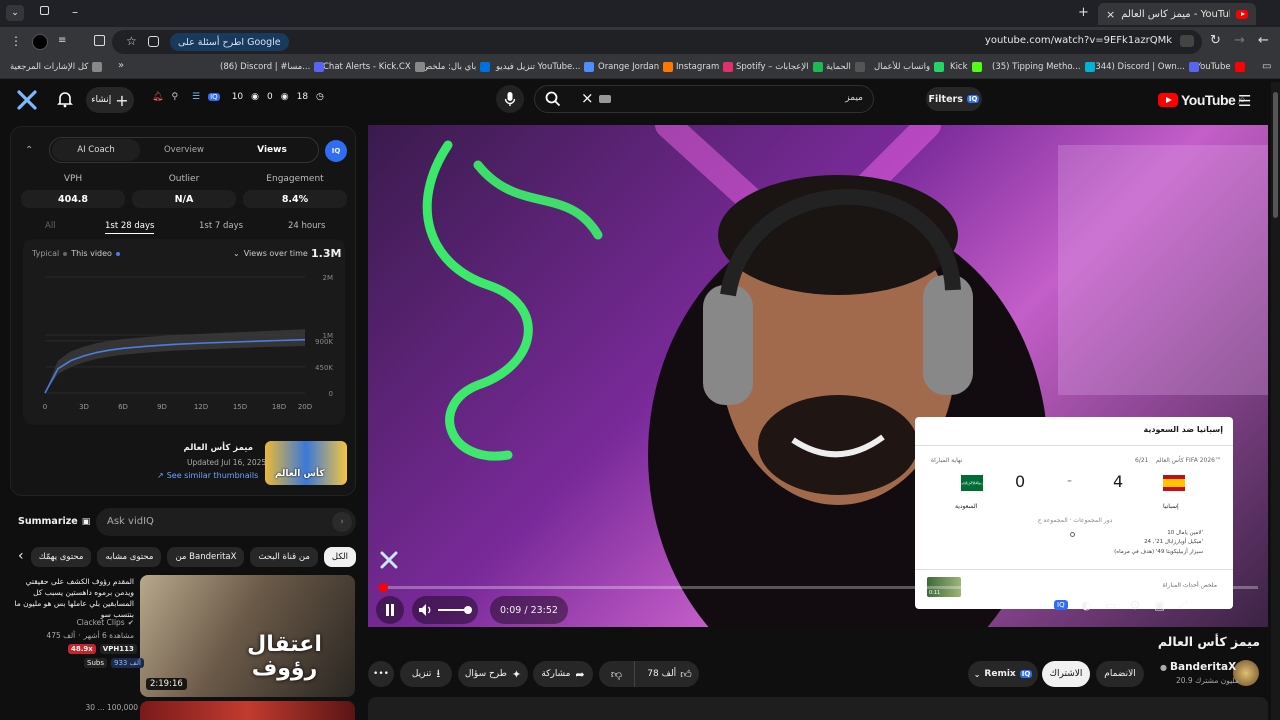  Describe the element at coordinates (374, 67) in the screenshot. I see `bookmark-item: Chat Alerts - Kick.CX` at that location.